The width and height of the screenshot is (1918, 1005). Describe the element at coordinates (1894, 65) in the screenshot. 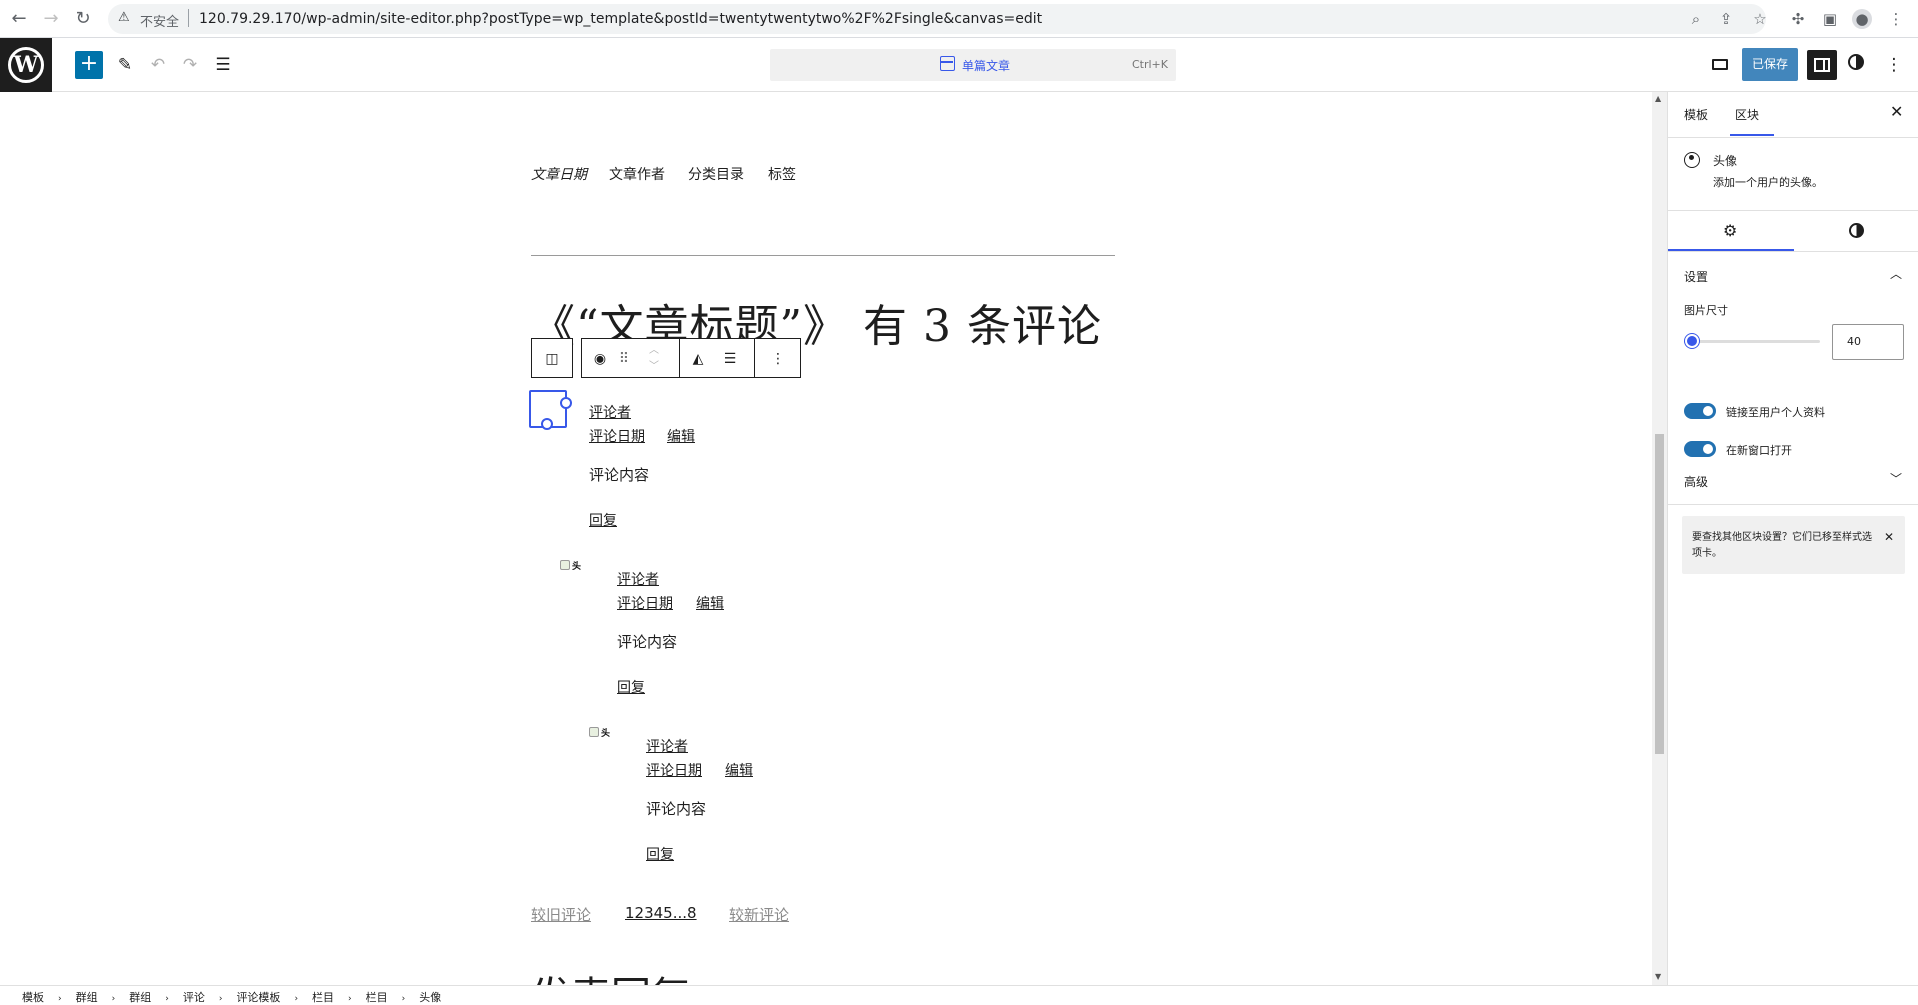

I see `options-menu-icon: ⋮` at that location.